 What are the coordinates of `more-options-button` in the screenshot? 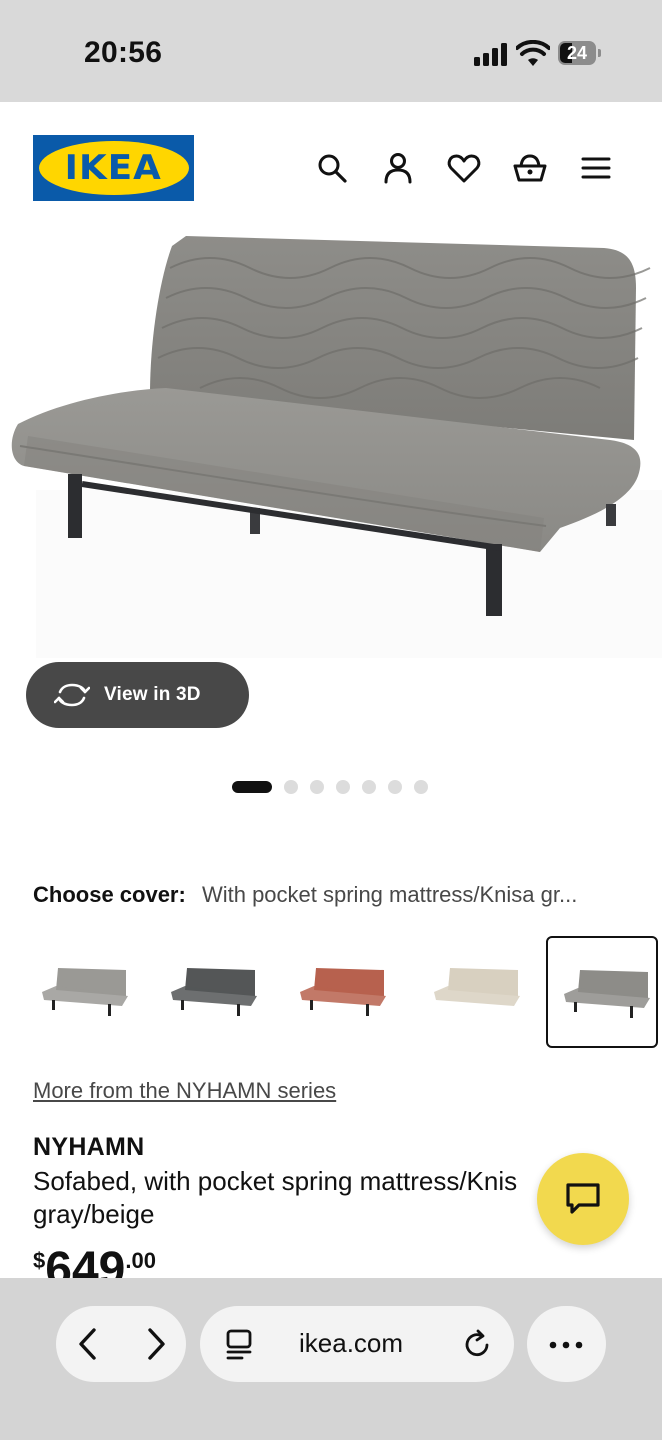 It's located at (566, 1344).